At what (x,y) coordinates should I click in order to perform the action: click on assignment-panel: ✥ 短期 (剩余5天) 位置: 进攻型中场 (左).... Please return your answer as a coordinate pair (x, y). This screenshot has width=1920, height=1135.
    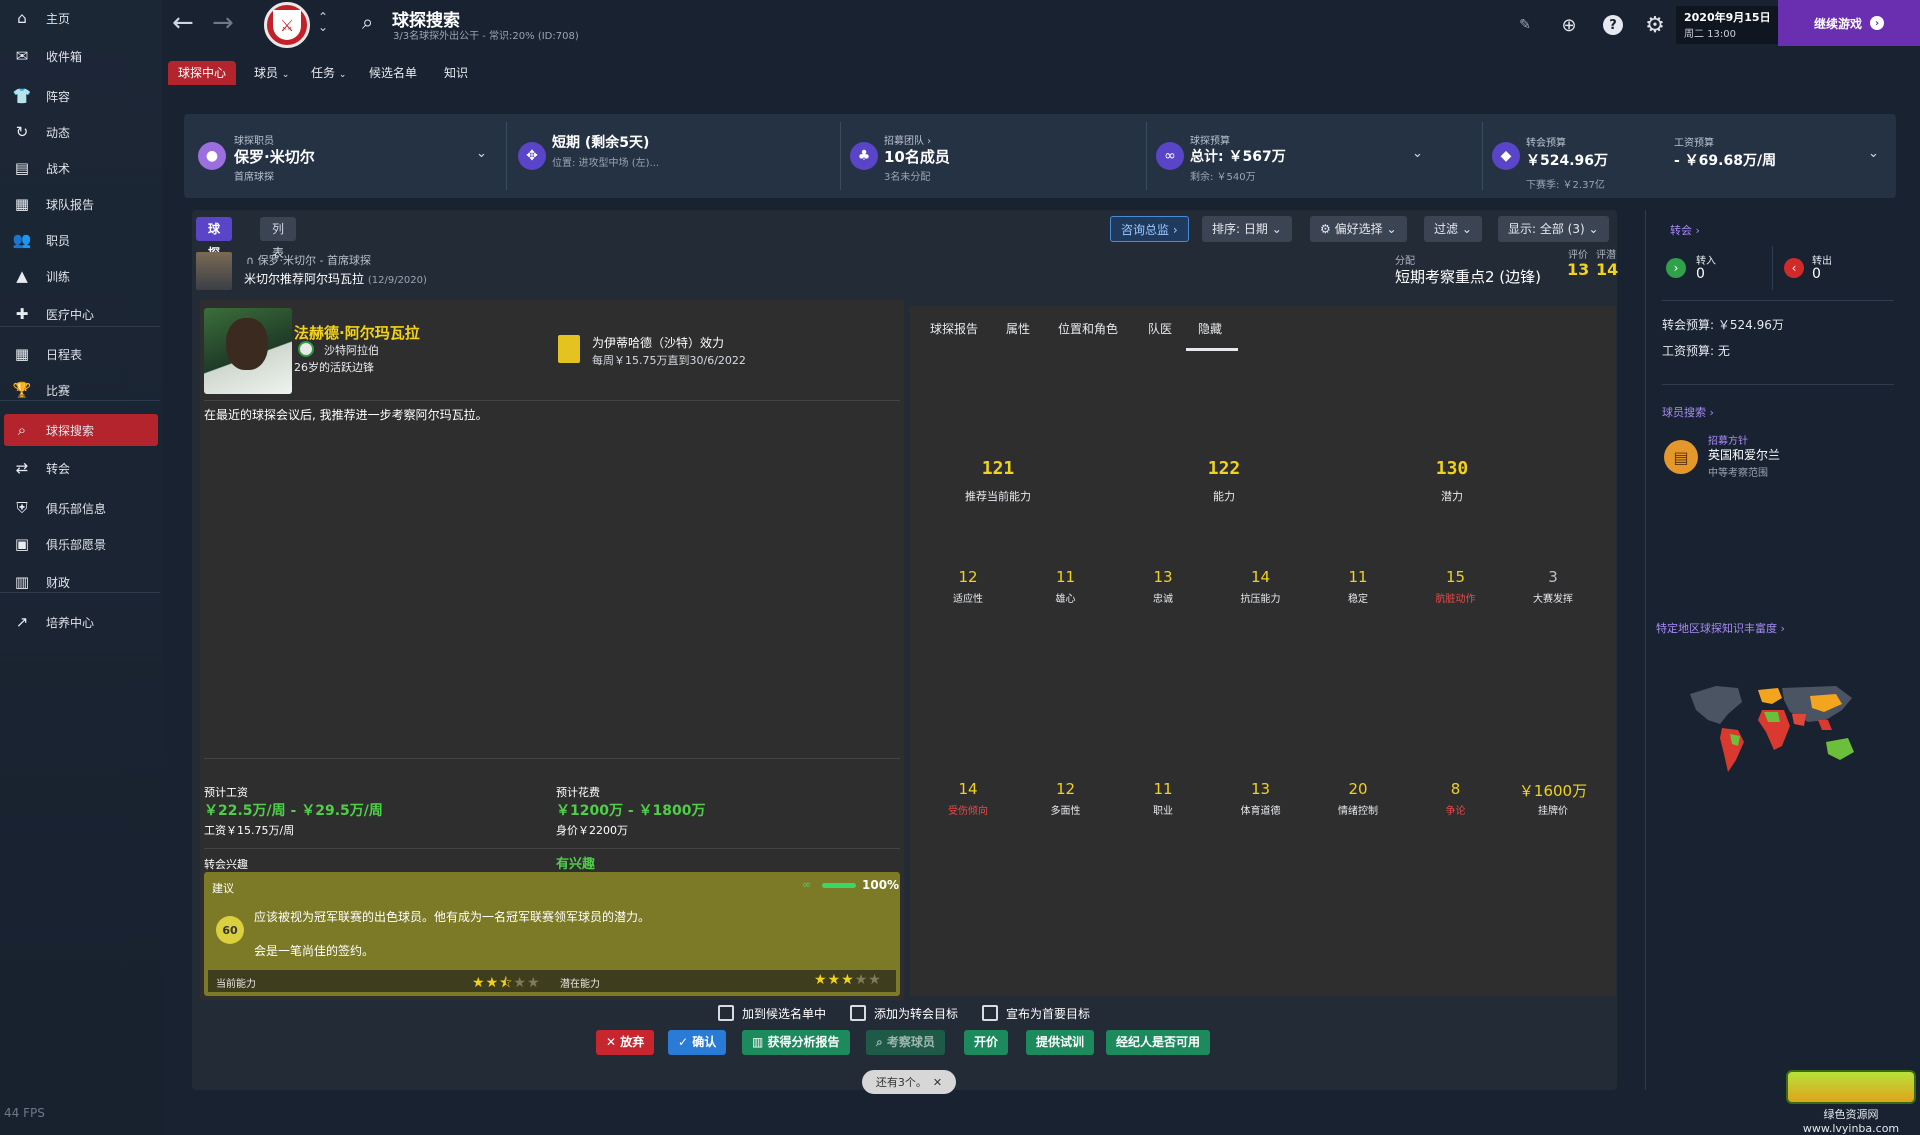
    Looking at the image, I should click on (673, 156).